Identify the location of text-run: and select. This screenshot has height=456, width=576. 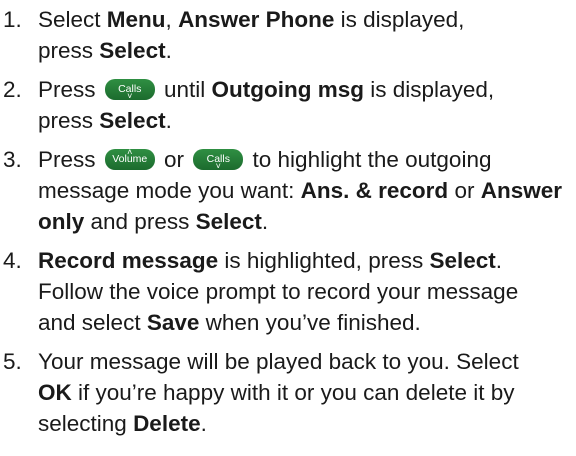
(92, 322).